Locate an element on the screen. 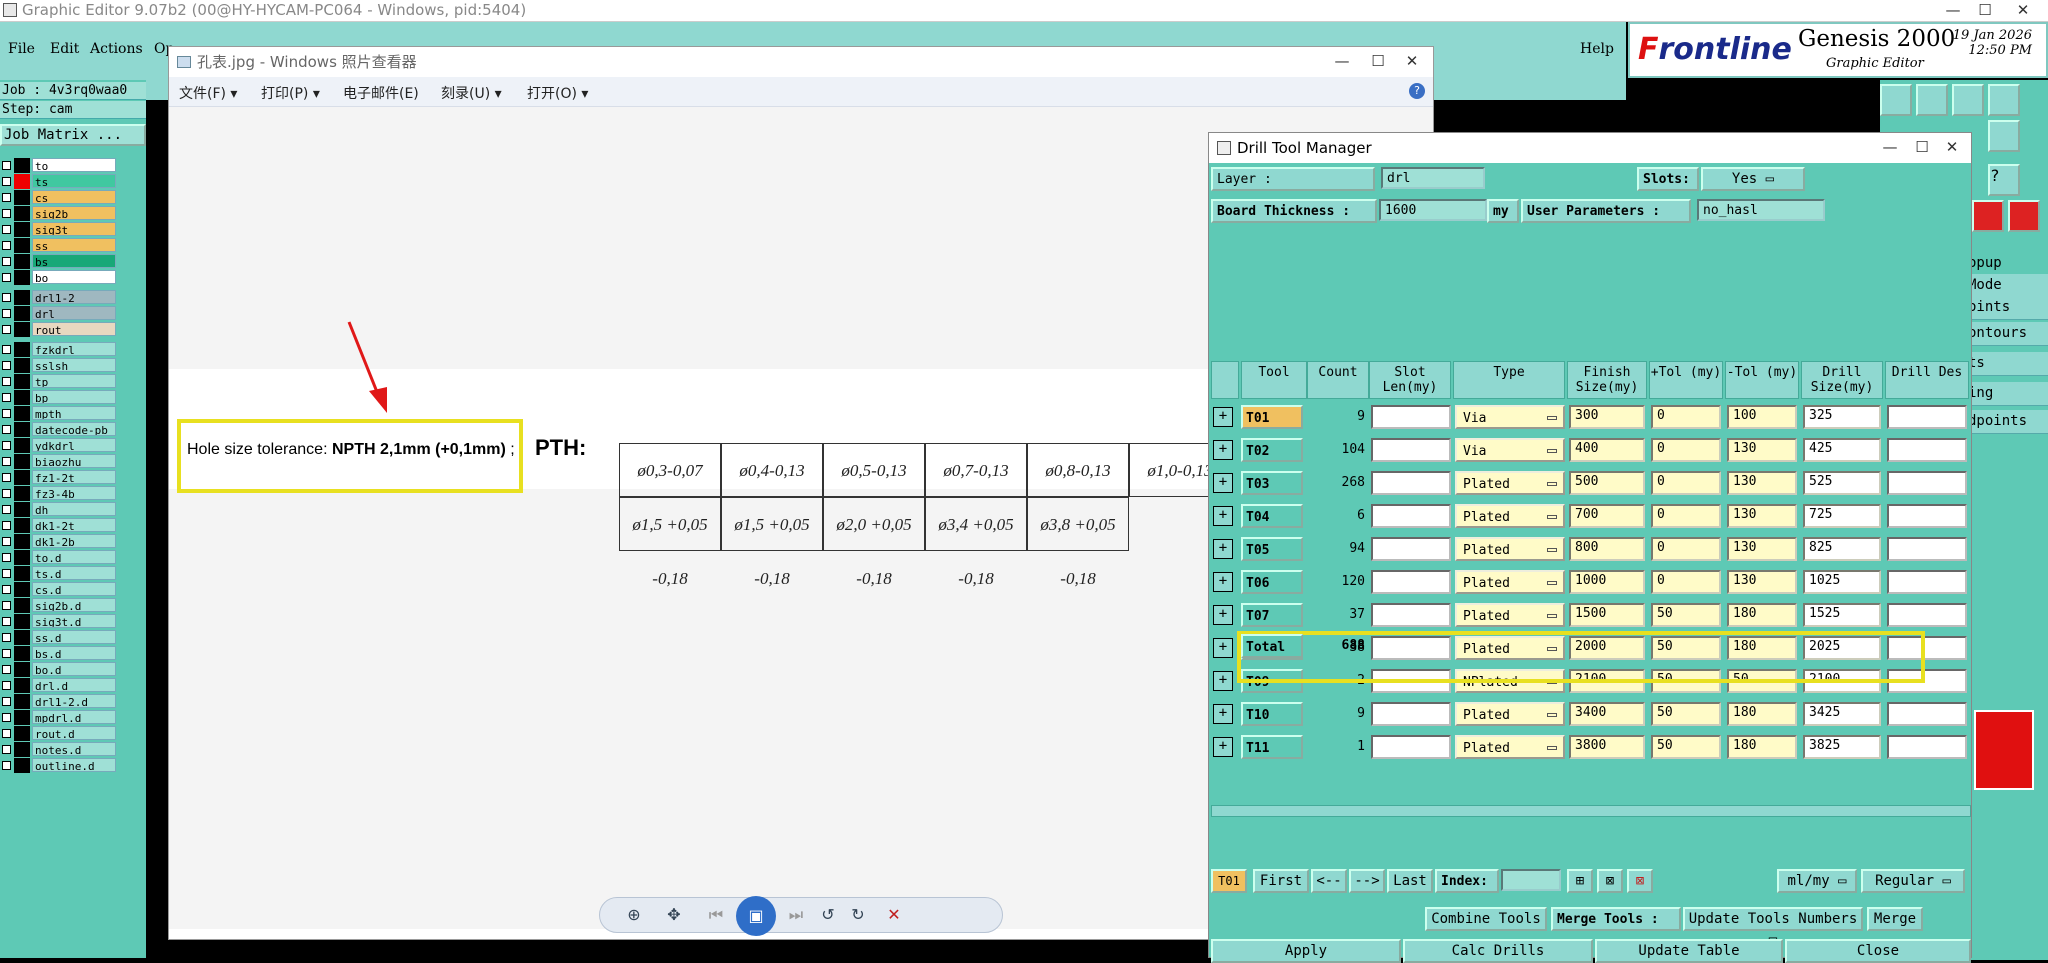 The width and height of the screenshot is (2048, 963). tool-name: T10 is located at coordinates (1272, 714).